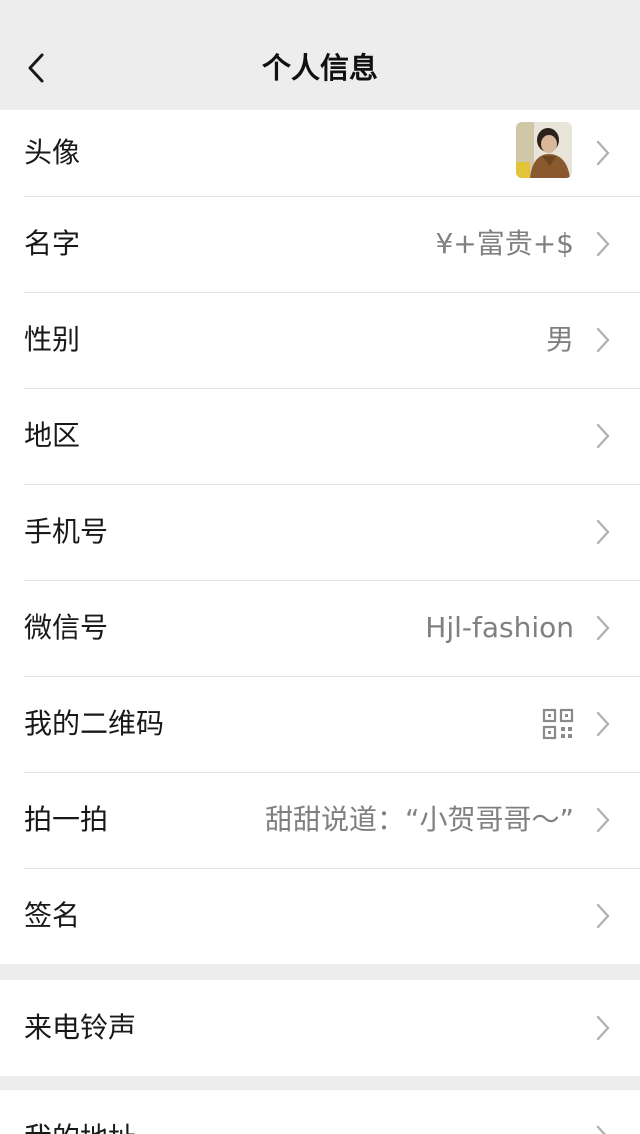 Image resolution: width=640 pixels, height=1134 pixels. What do you see at coordinates (320, 436) in the screenshot?
I see `row-region: 地区` at bounding box center [320, 436].